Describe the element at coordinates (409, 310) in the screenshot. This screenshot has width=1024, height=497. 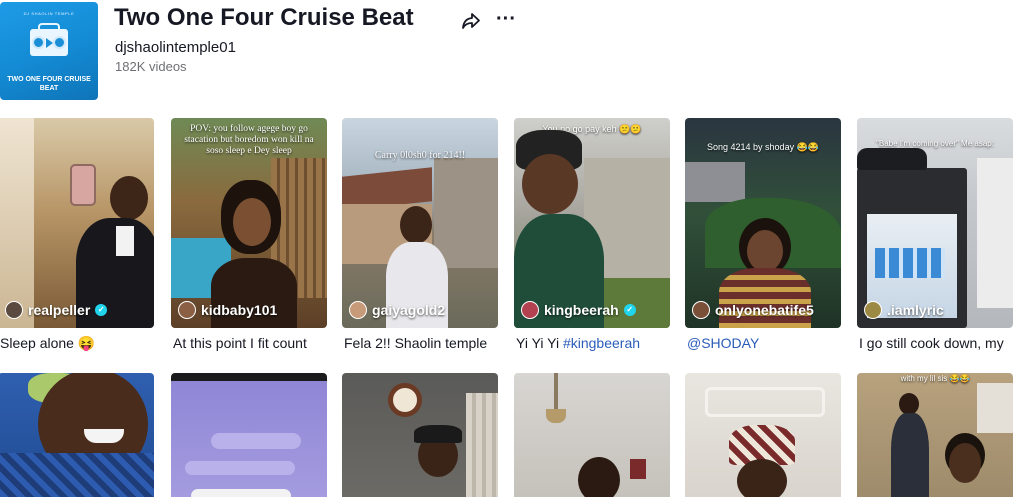
I see `creator-name: gaiyagold2` at that location.